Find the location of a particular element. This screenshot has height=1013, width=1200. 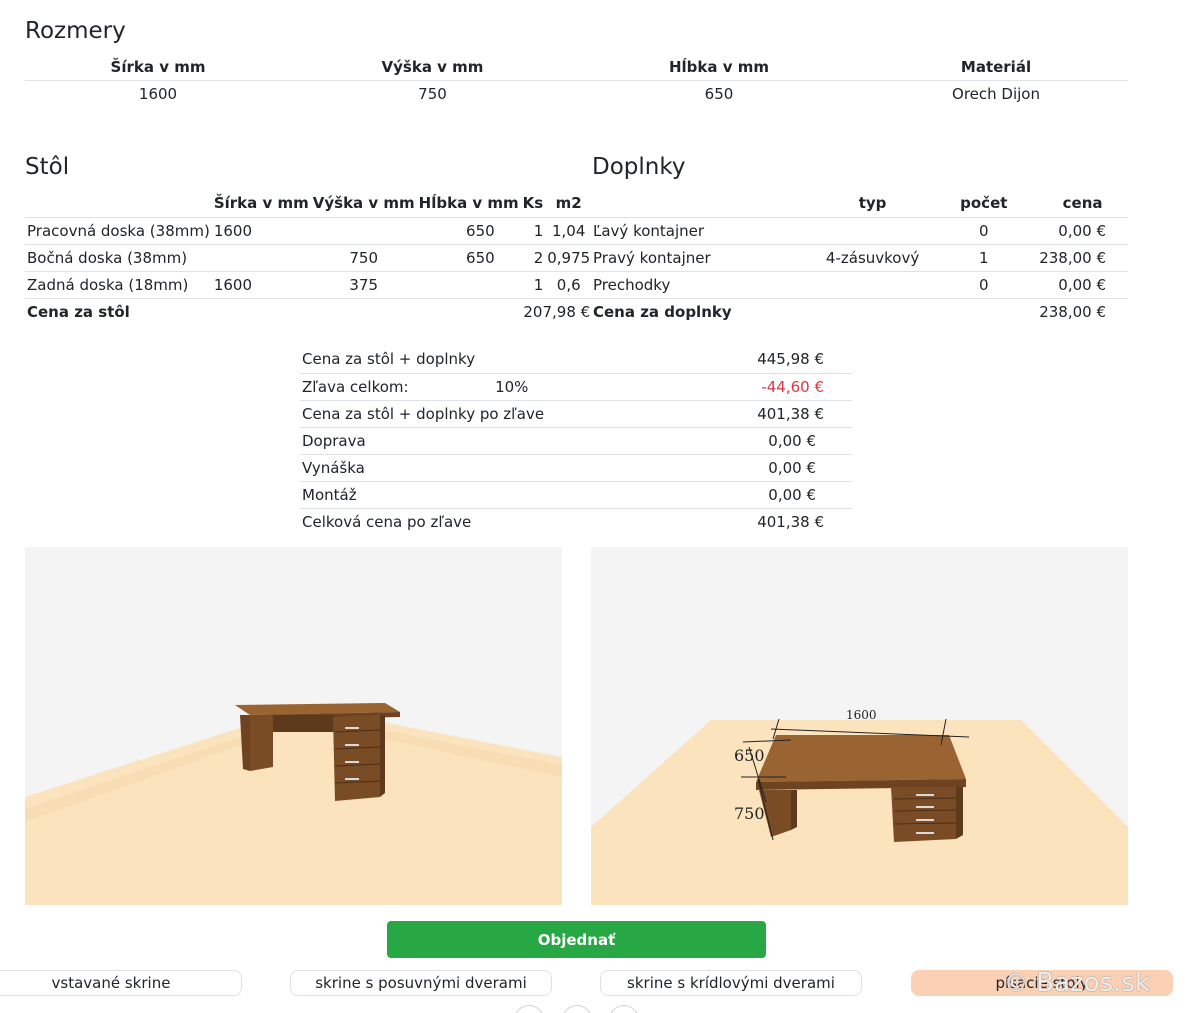

stol-cell-m2: 0,975 is located at coordinates (569, 258).